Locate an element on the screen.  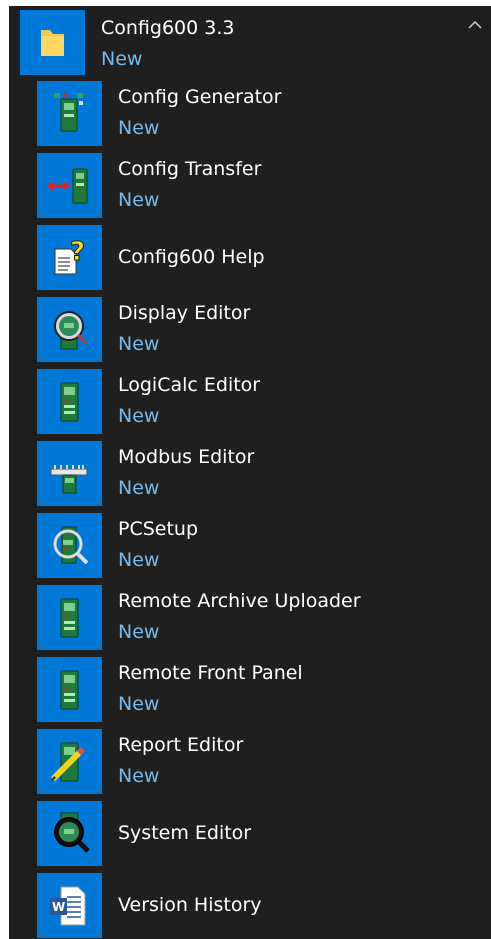
app-label: Version History is located at coordinates (190, 905).